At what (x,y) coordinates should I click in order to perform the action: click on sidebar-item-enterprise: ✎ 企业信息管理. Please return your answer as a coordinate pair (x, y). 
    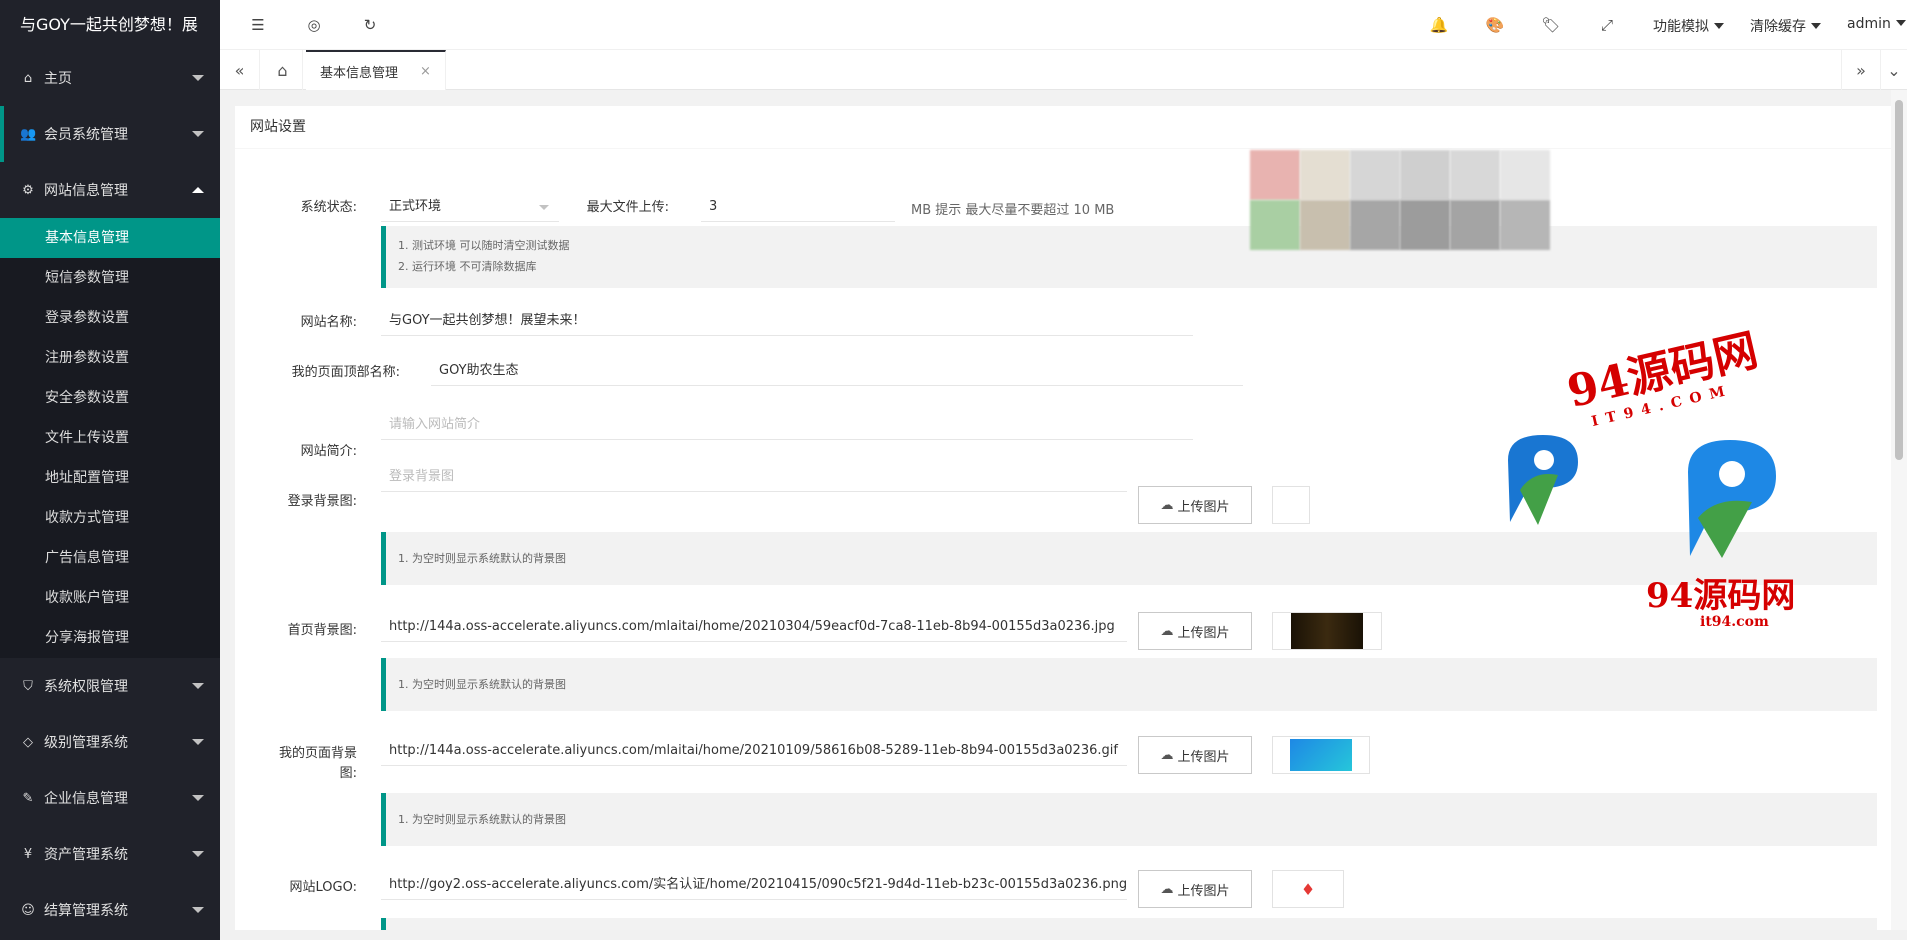
    Looking at the image, I should click on (110, 798).